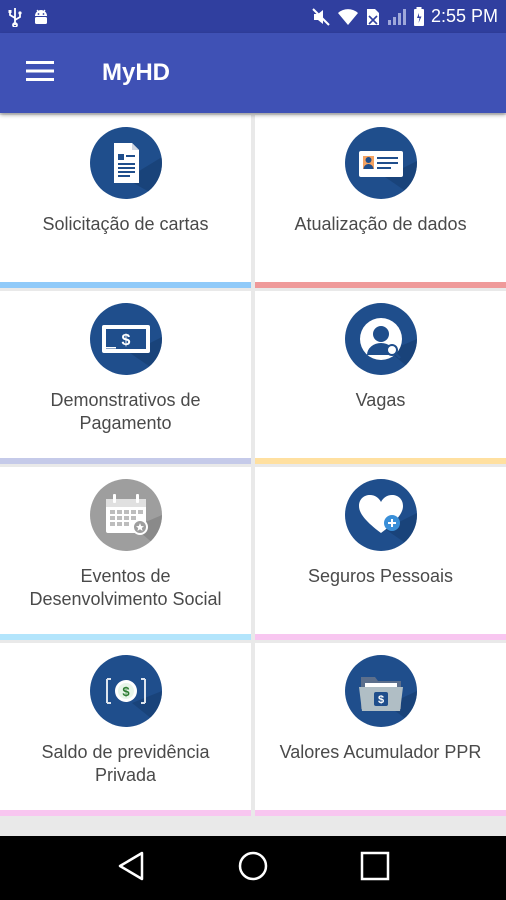 The image size is (506, 900). Describe the element at coordinates (380, 224) in the screenshot. I see `tile-label: Atualização de dados` at that location.